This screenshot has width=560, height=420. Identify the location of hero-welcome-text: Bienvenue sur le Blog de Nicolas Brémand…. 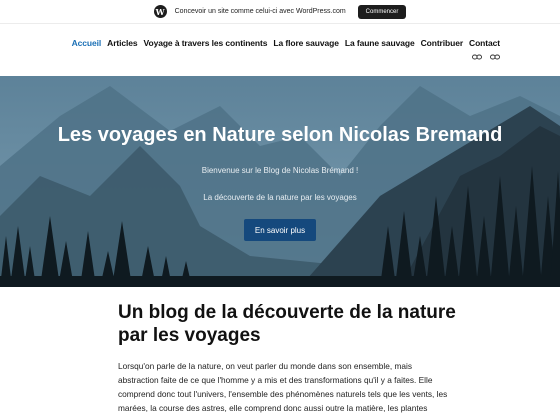
(280, 170).